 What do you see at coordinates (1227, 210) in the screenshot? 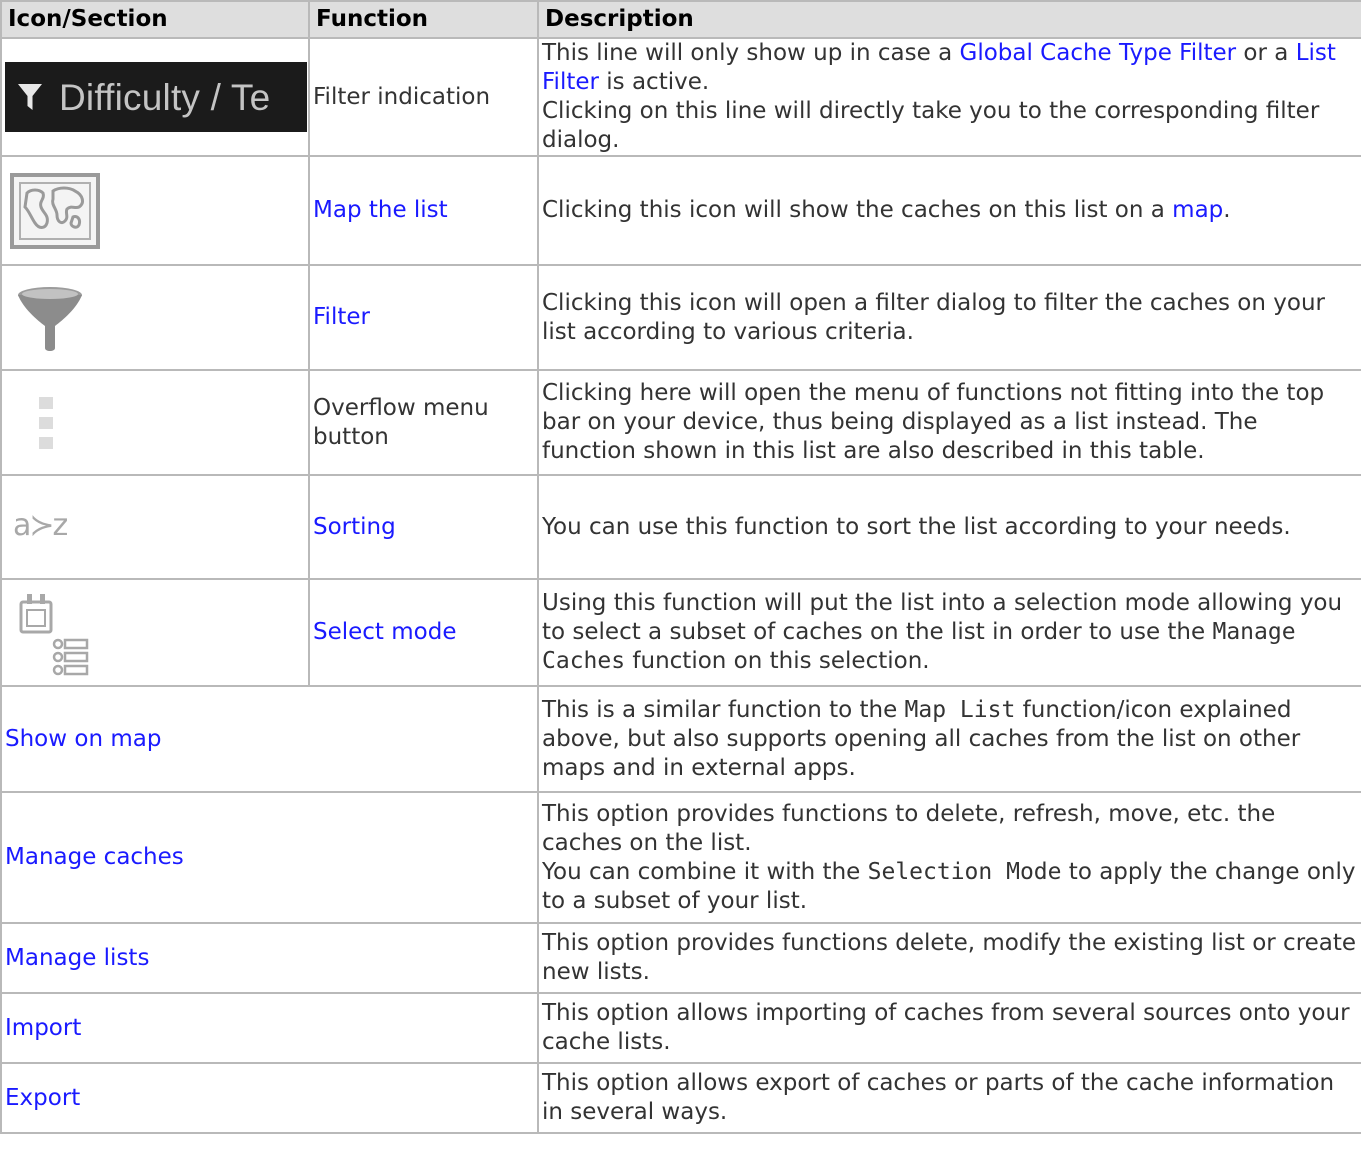
I see `description-text: .` at bounding box center [1227, 210].